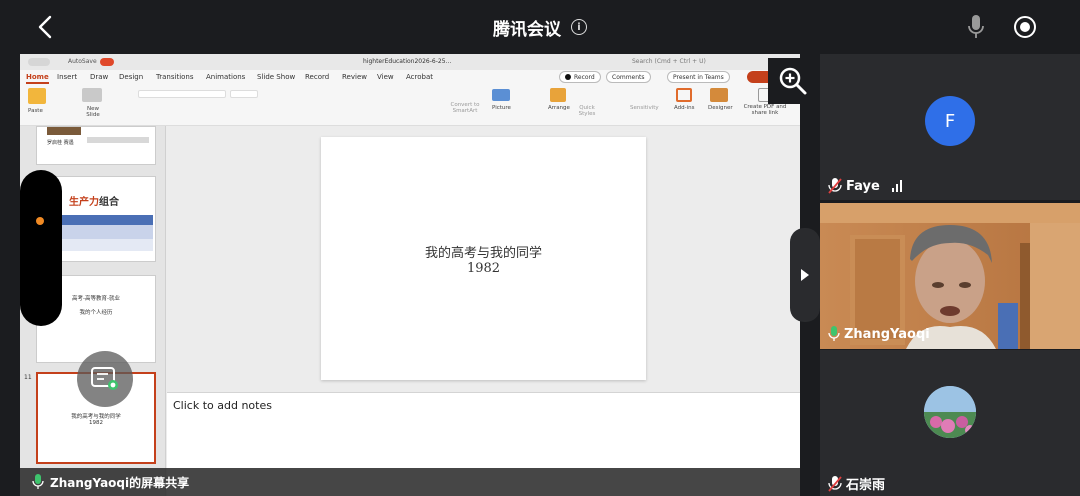 This screenshot has height=496, width=1080. Describe the element at coordinates (559, 108) in the screenshot. I see `arrange-label: Arrange` at that location.